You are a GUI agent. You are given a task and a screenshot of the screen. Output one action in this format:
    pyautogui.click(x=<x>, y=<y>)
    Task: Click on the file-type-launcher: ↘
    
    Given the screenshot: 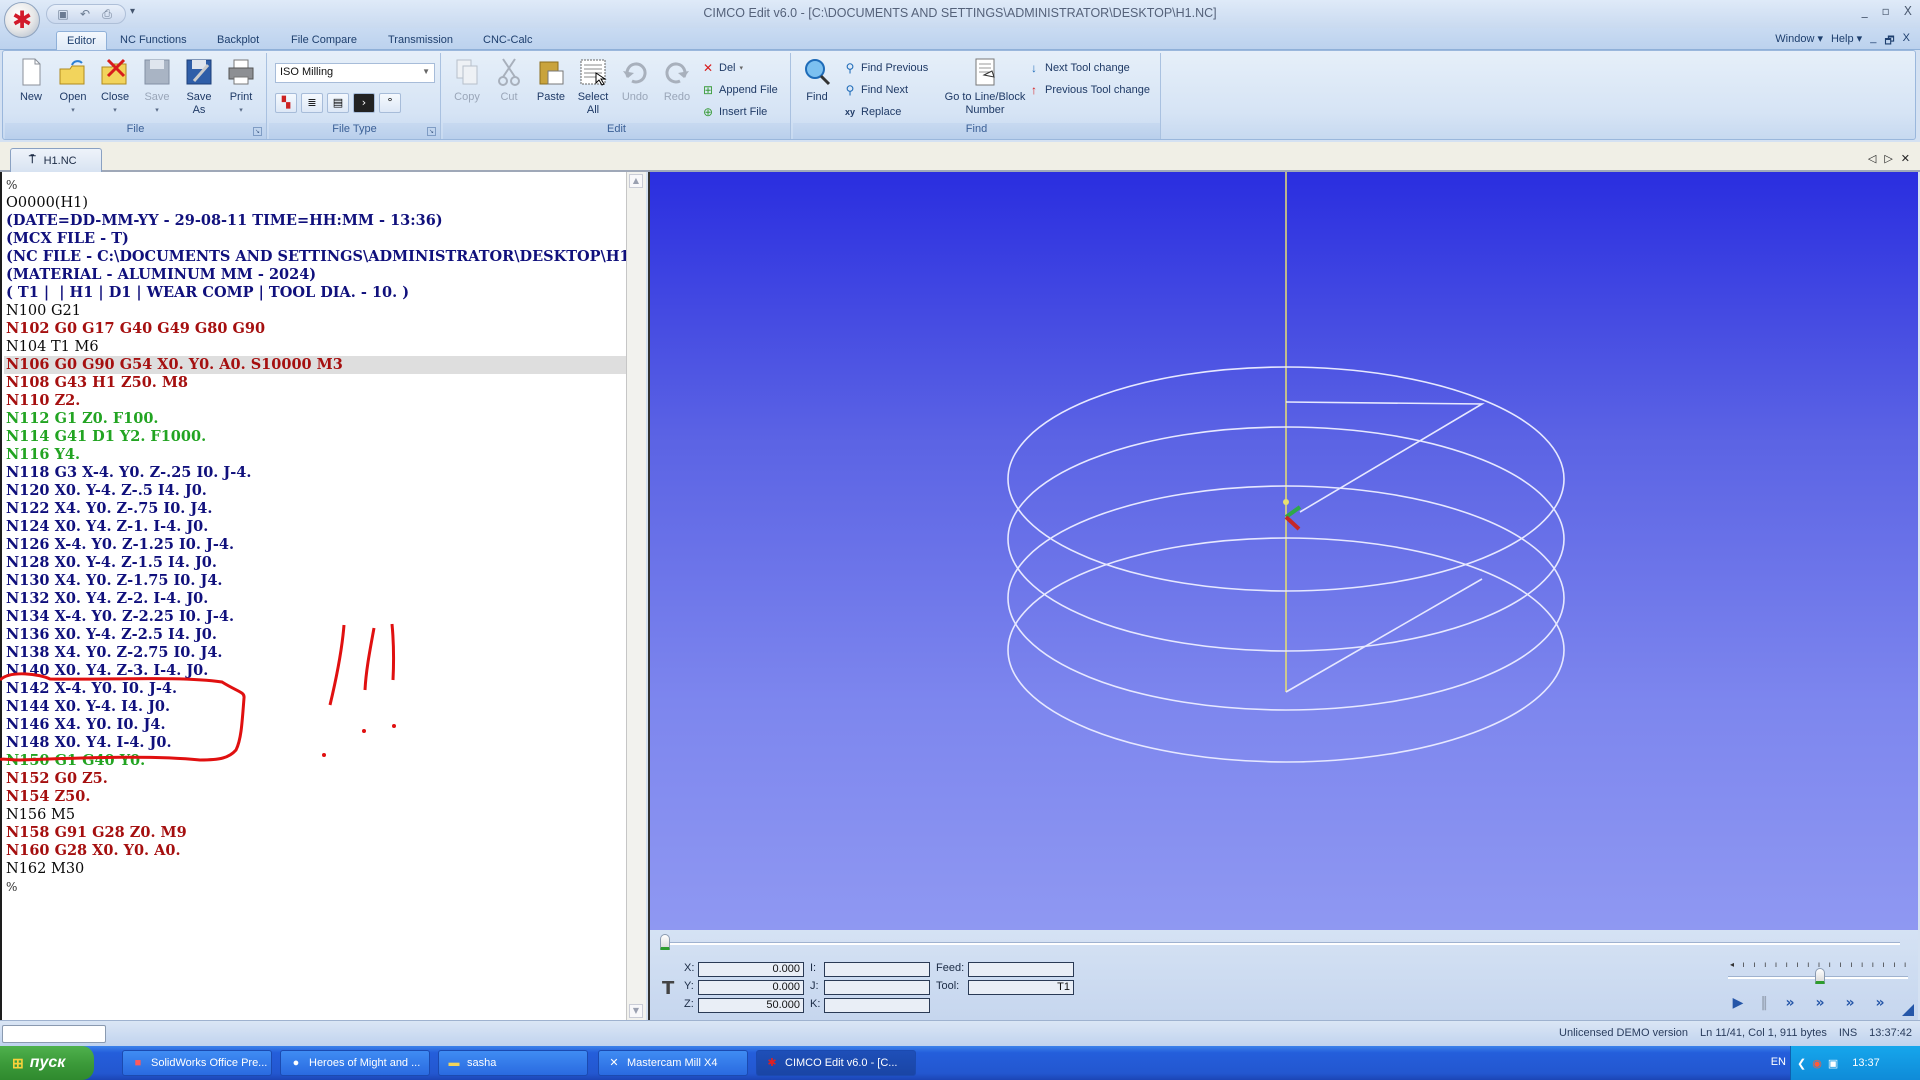 What is the action you would take?
    pyautogui.click(x=431, y=131)
    